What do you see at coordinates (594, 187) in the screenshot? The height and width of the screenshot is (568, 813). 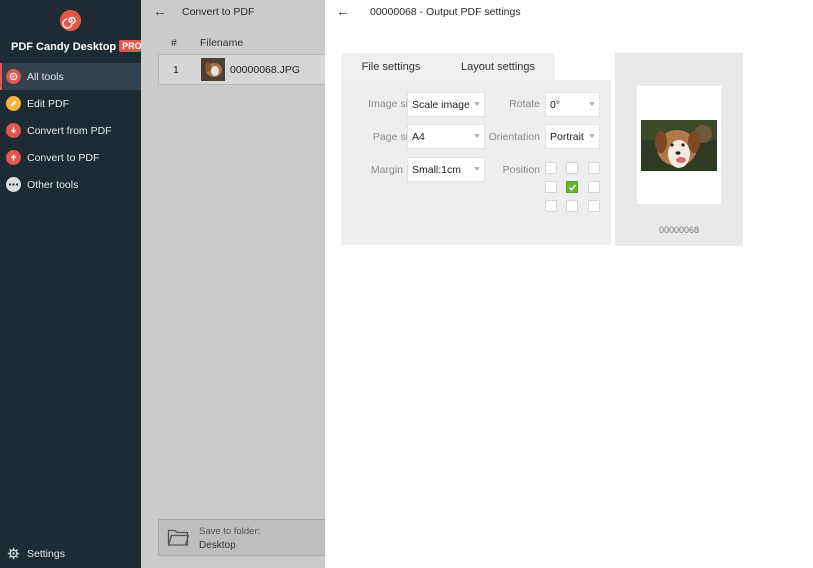 I see `position-middle-right` at bounding box center [594, 187].